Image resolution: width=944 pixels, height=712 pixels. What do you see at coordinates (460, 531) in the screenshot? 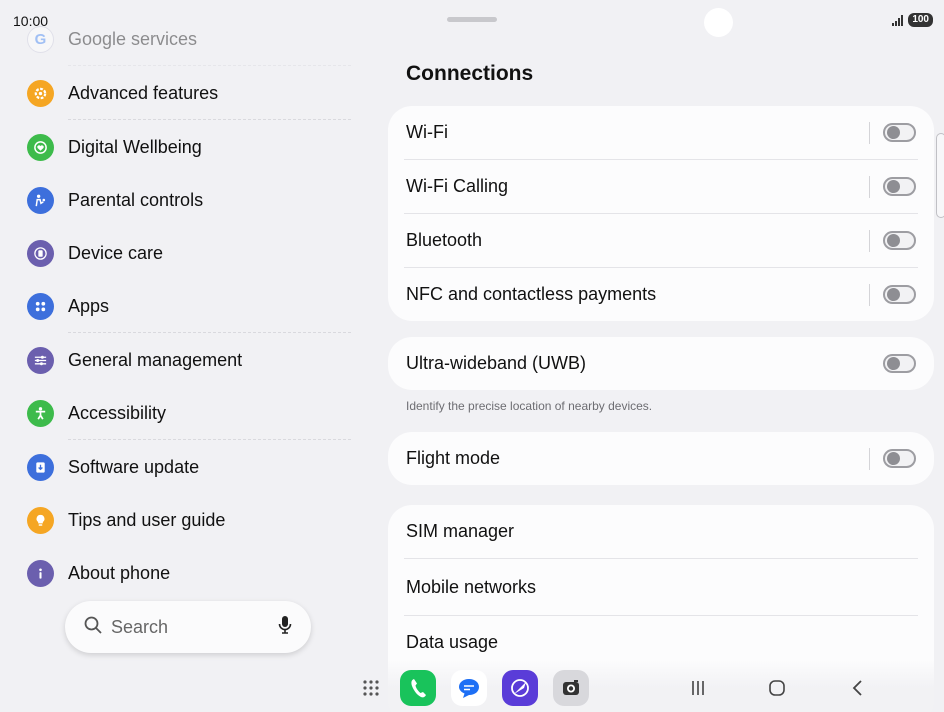
I see `sim-manager-label: SIM manager` at bounding box center [460, 531].